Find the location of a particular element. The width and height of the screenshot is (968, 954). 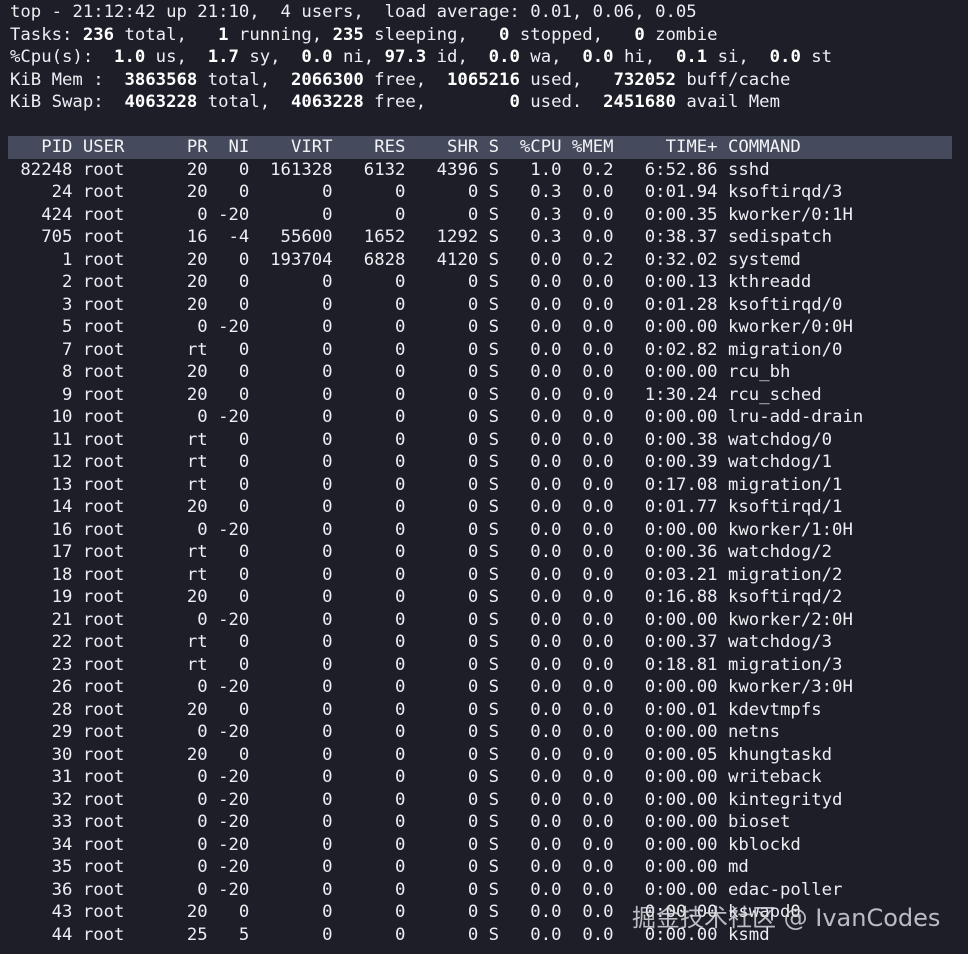

cell-pid: 28 is located at coordinates (41, 709).